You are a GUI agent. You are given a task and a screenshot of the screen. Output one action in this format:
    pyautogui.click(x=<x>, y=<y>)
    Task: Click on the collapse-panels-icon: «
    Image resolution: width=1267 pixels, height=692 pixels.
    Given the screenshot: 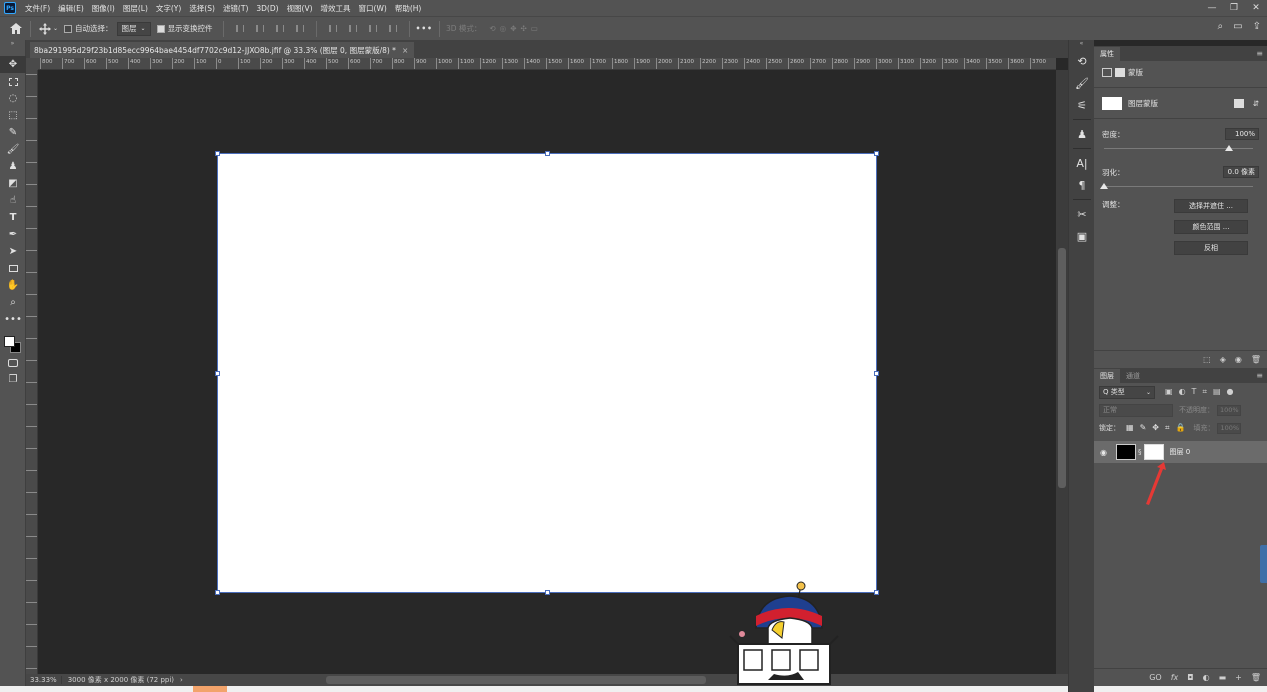 What is the action you would take?
    pyautogui.click(x=1081, y=45)
    